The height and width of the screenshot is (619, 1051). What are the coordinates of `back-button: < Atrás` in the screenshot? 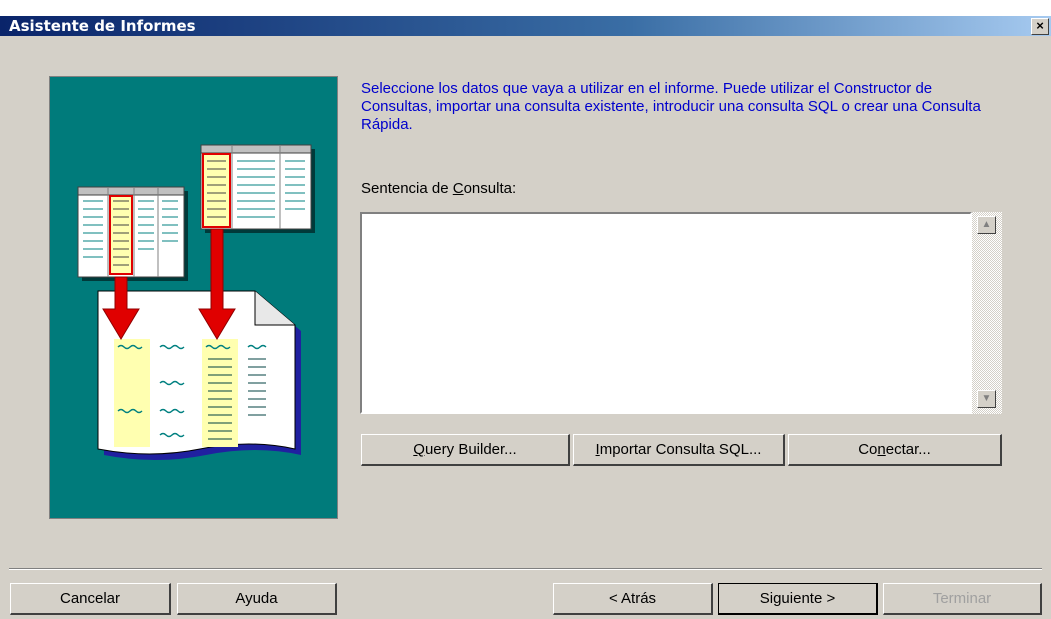 It's located at (633, 599).